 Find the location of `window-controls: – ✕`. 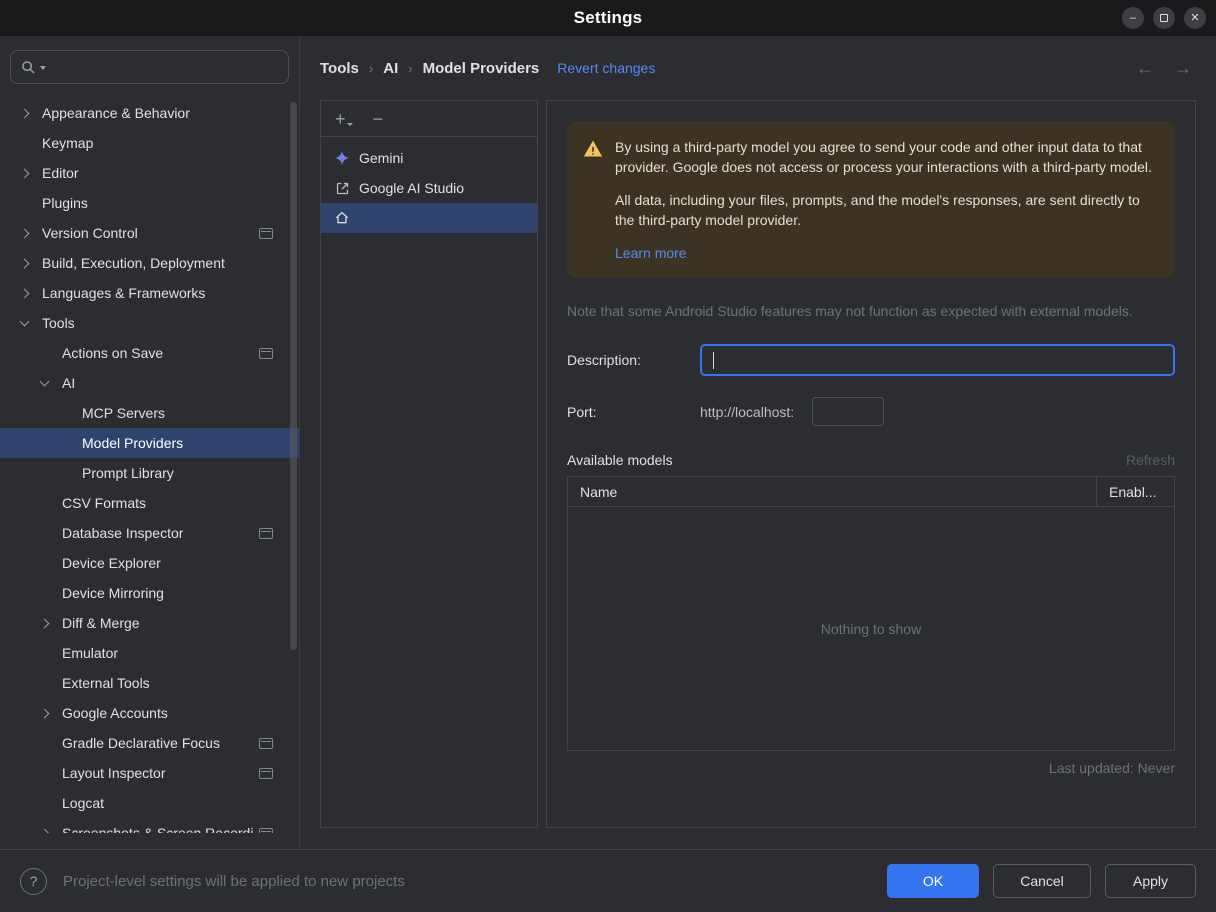

window-controls: – ✕ is located at coordinates (1164, 18).